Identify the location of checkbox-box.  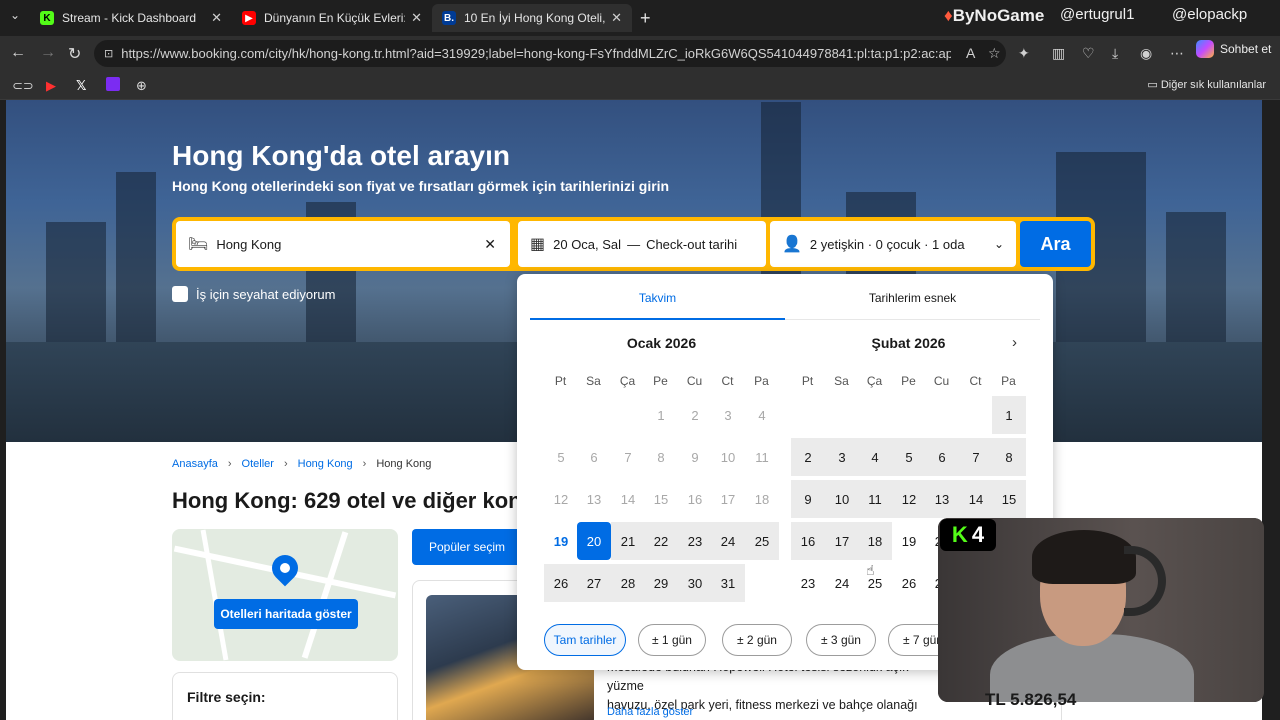
(180, 294).